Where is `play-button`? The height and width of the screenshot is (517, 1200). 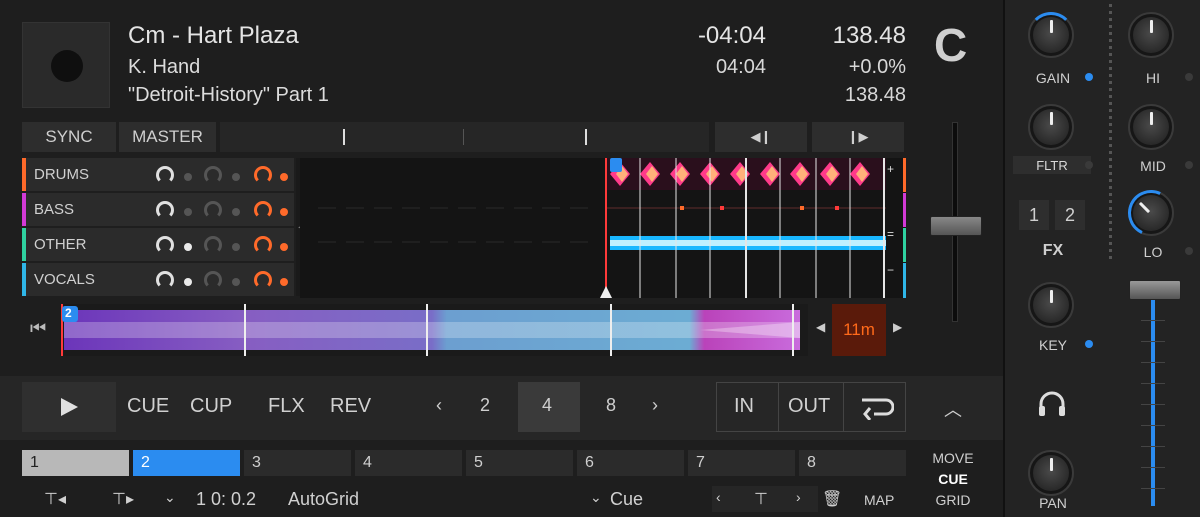 play-button is located at coordinates (69, 407).